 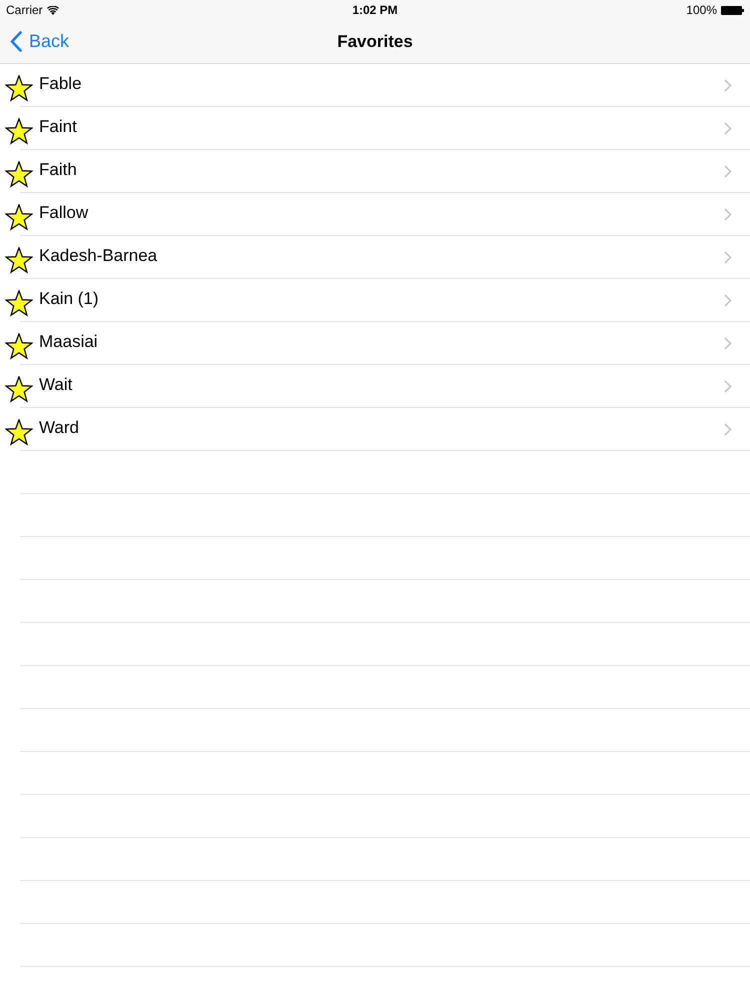 What do you see at coordinates (375, 429) in the screenshot?
I see `favorite-row: Ward` at bounding box center [375, 429].